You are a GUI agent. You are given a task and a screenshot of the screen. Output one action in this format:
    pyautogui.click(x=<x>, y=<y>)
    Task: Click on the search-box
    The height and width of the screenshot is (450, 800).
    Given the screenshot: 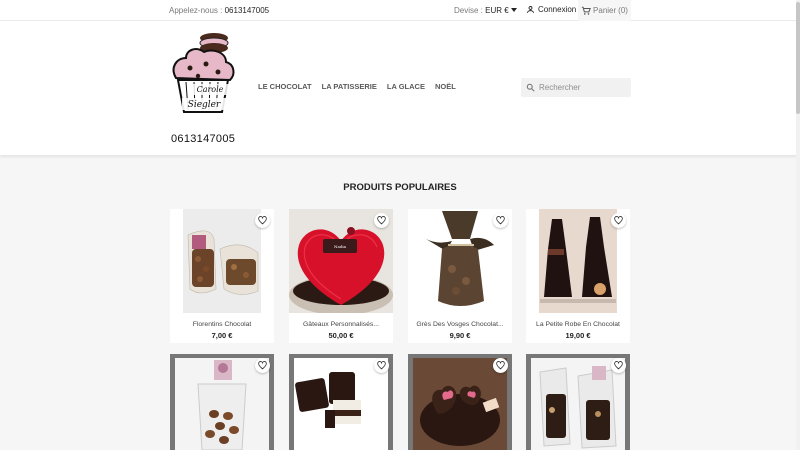 What is the action you would take?
    pyautogui.click(x=576, y=87)
    